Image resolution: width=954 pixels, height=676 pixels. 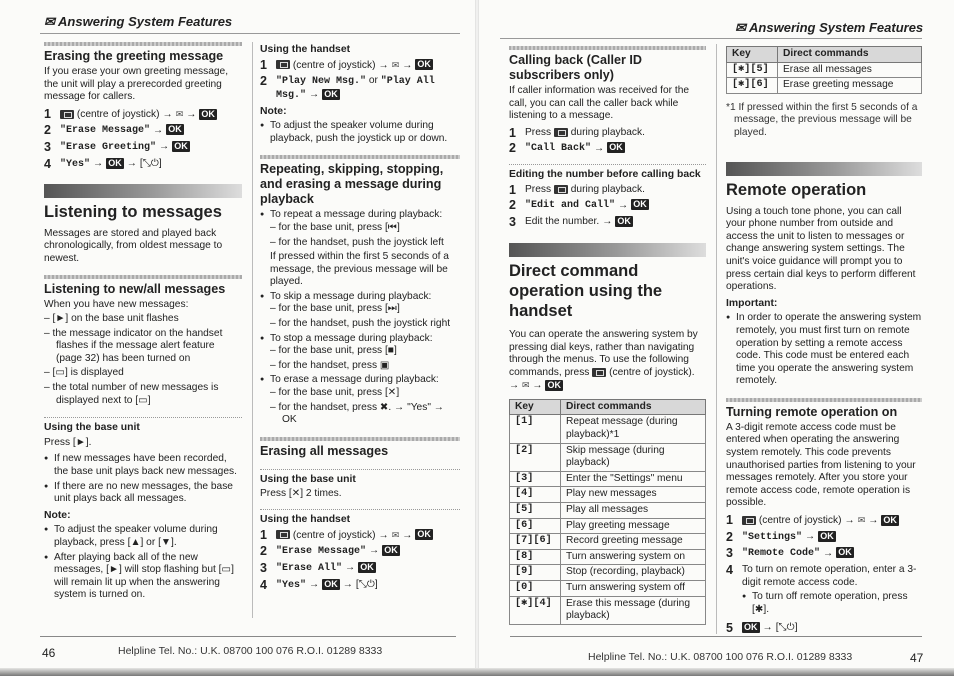 I want to click on left-header: ✉ Answering System Features, so click(x=138, y=22).